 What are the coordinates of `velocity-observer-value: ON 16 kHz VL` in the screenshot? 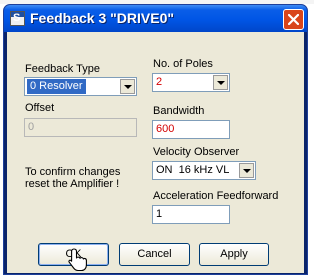 It's located at (193, 170).